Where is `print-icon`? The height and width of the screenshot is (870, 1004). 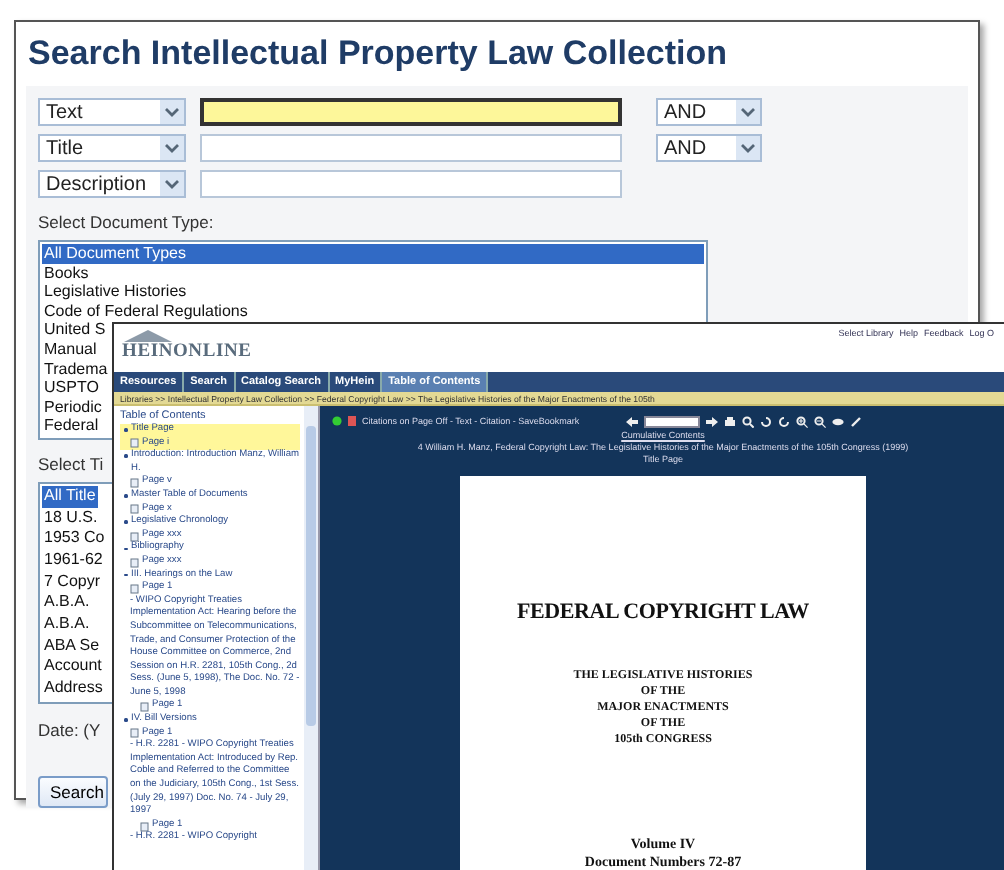
print-icon is located at coordinates (729, 421).